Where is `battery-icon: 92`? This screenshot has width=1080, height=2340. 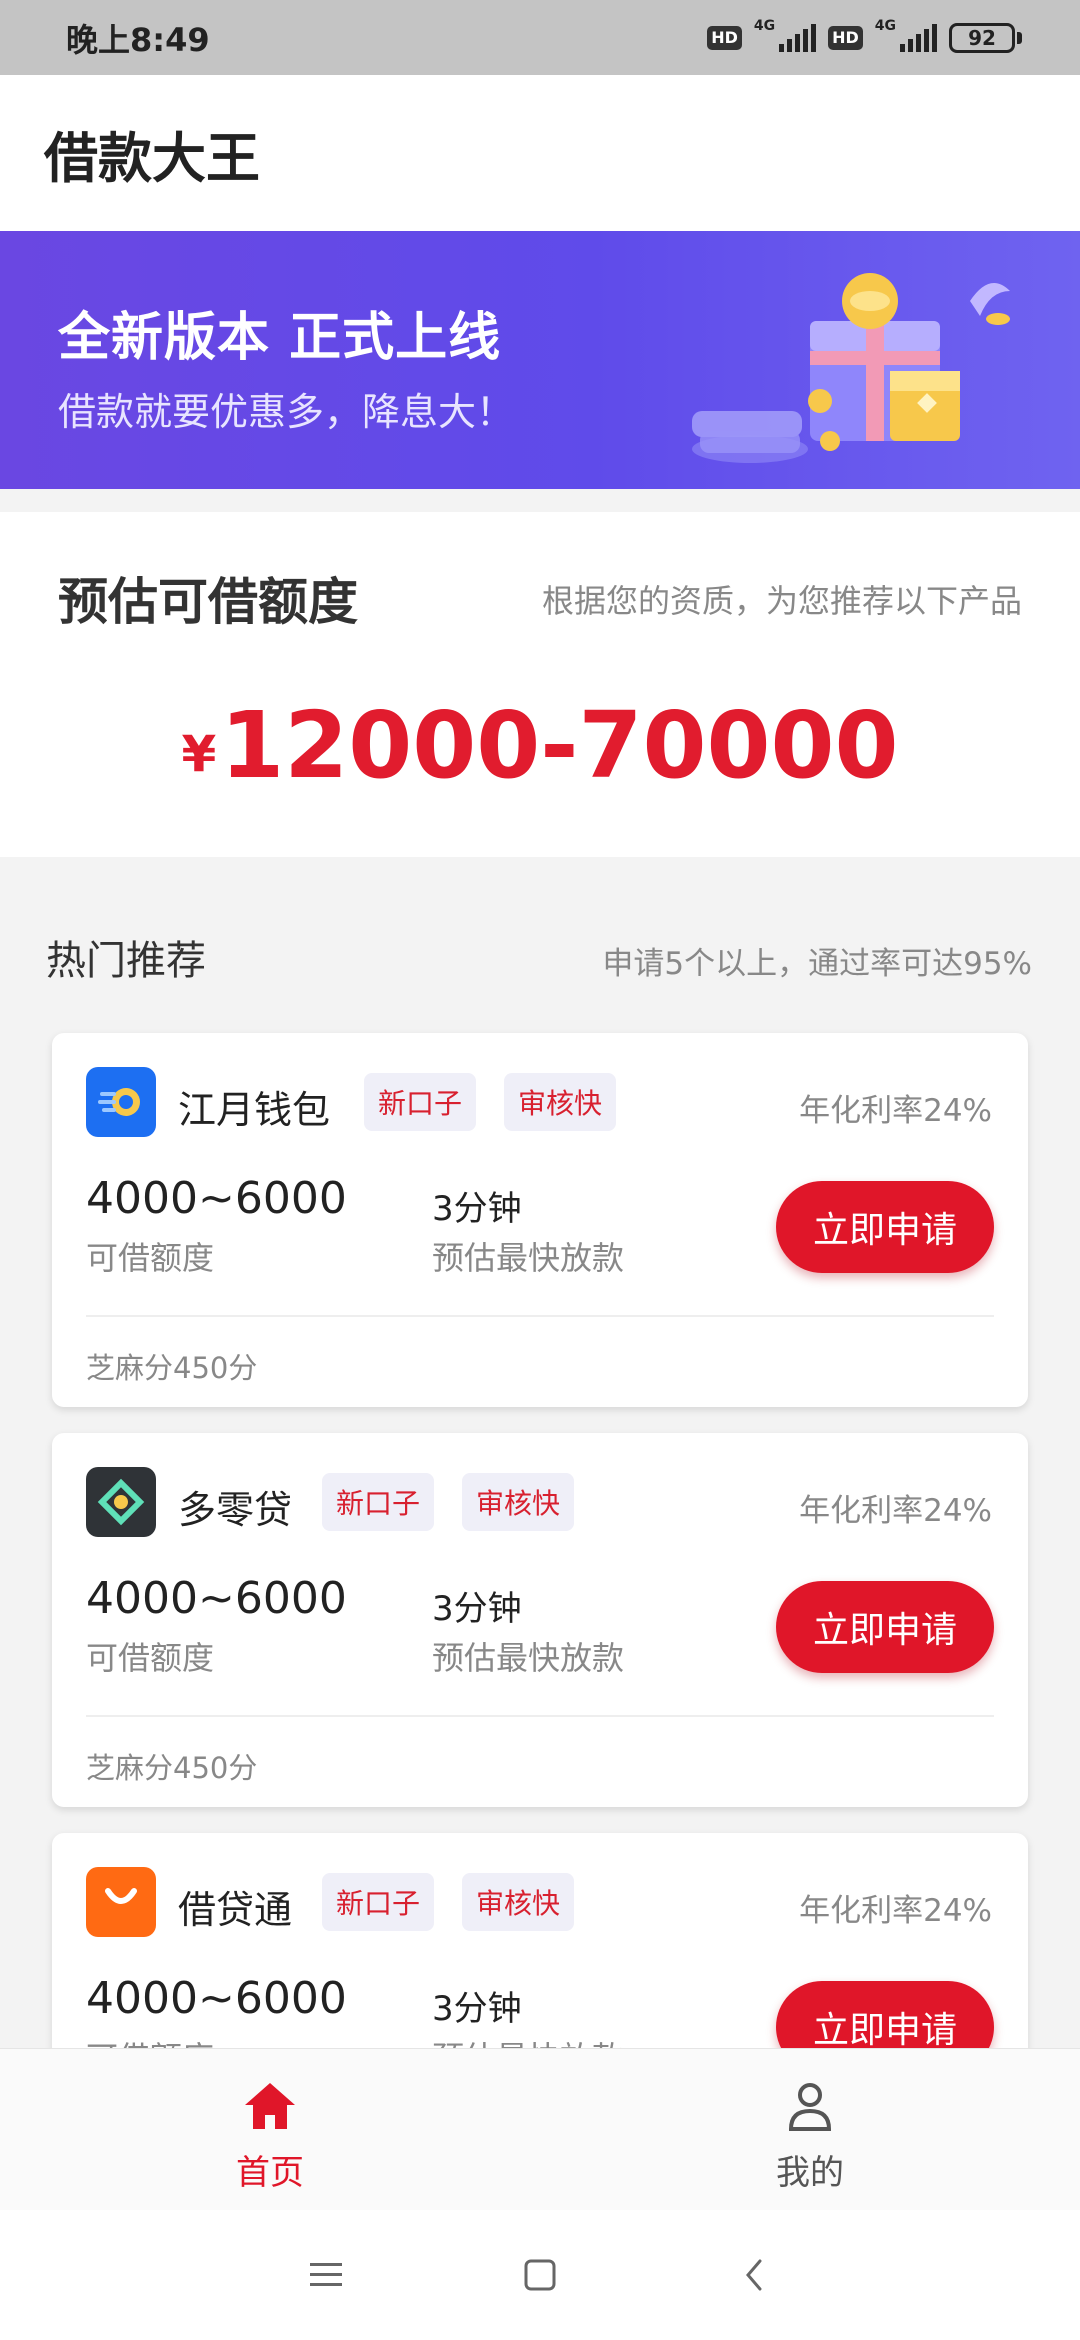 battery-icon: 92 is located at coordinates (985, 37).